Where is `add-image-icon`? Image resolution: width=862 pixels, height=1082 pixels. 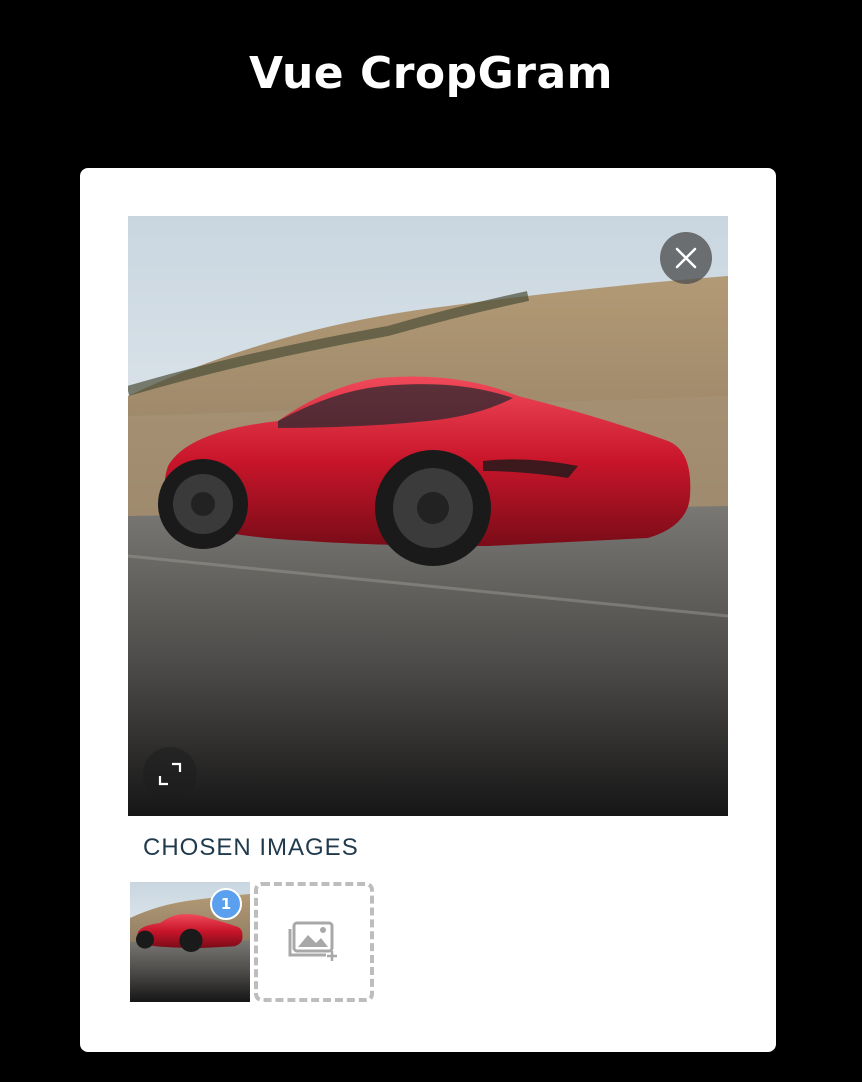
add-image-icon is located at coordinates (312, 941).